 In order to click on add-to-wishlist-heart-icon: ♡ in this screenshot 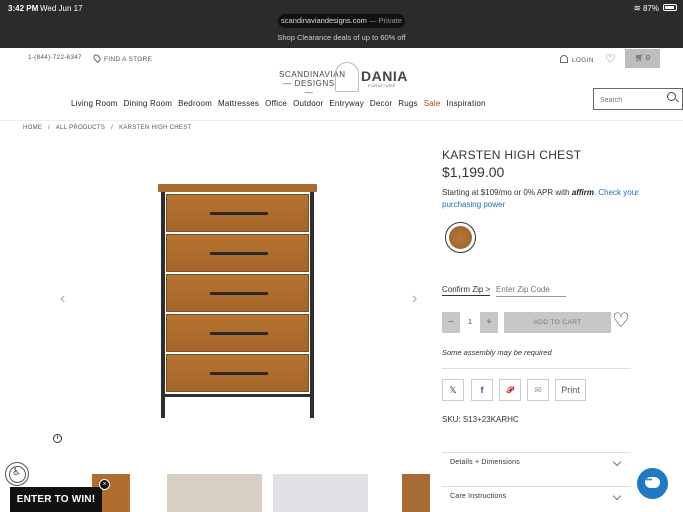, I will do `click(621, 321)`.